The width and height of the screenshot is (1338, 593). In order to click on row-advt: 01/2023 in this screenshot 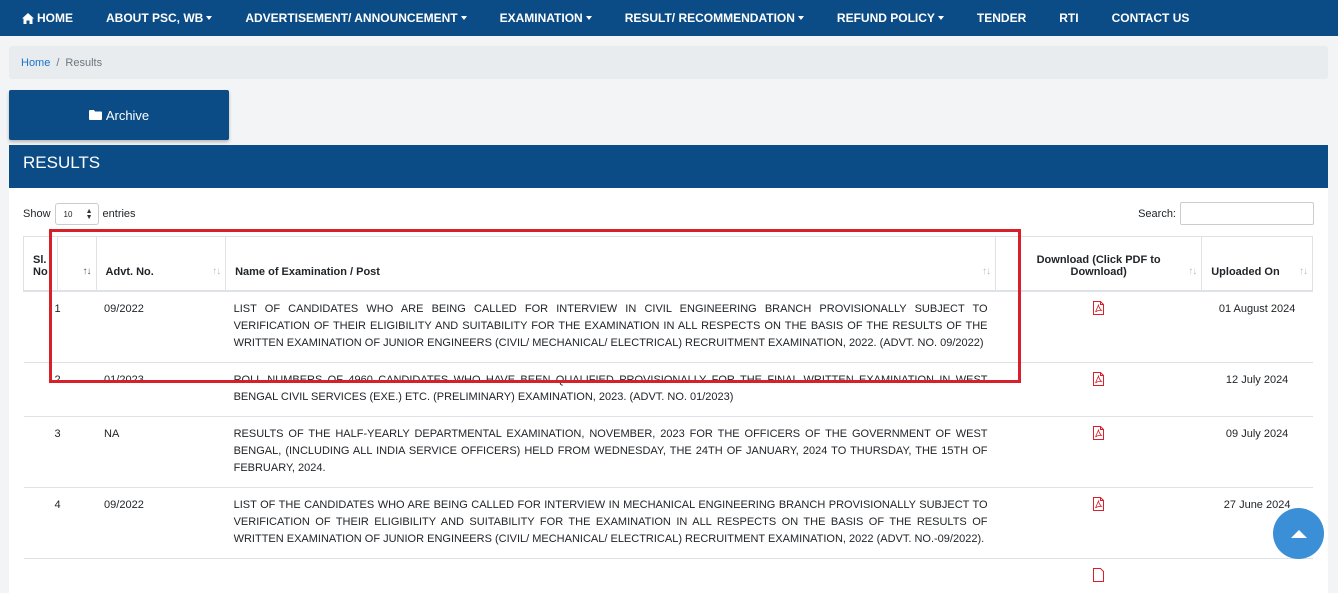, I will do `click(161, 388)`.